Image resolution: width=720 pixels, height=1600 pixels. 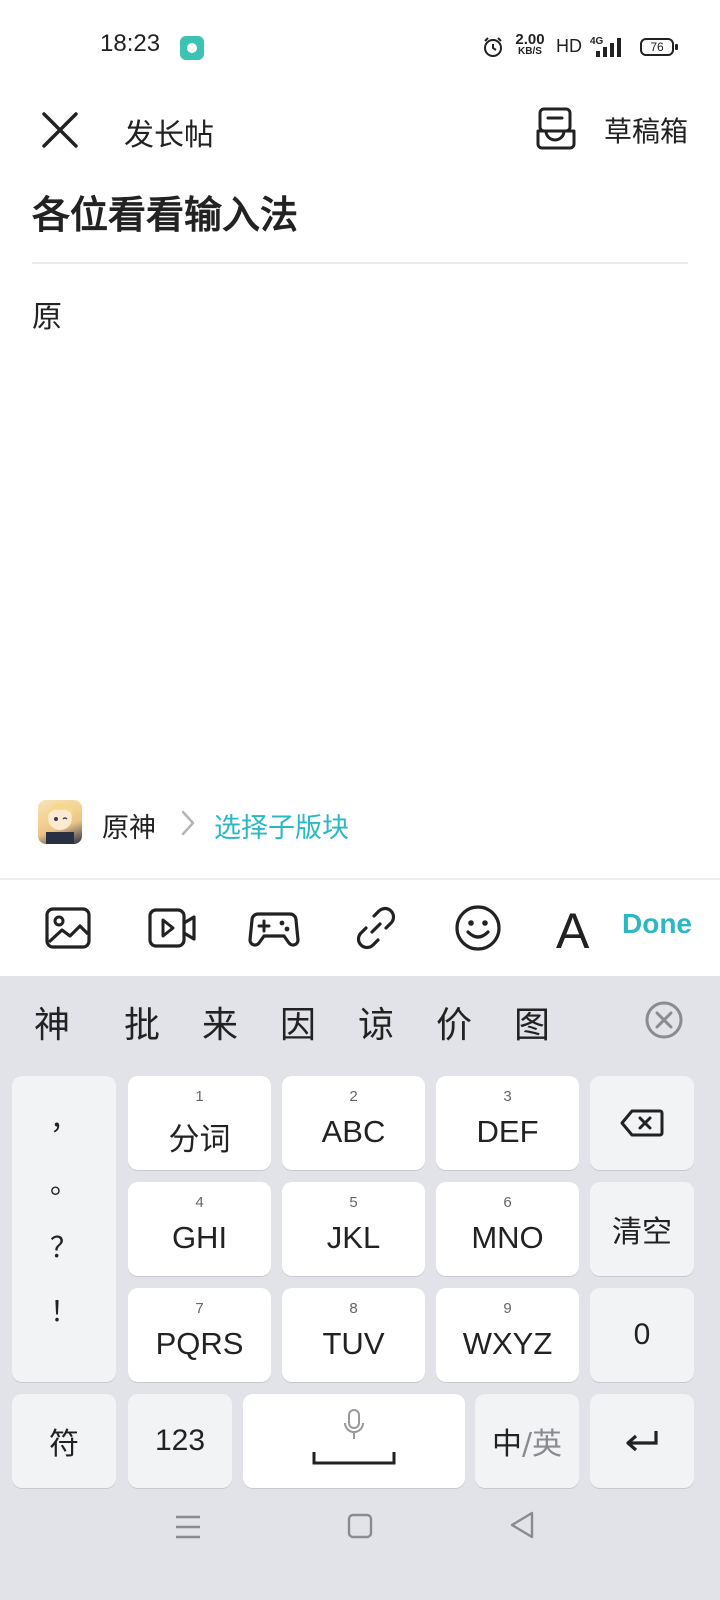 I want to click on title-divider, so click(x=360, y=263).